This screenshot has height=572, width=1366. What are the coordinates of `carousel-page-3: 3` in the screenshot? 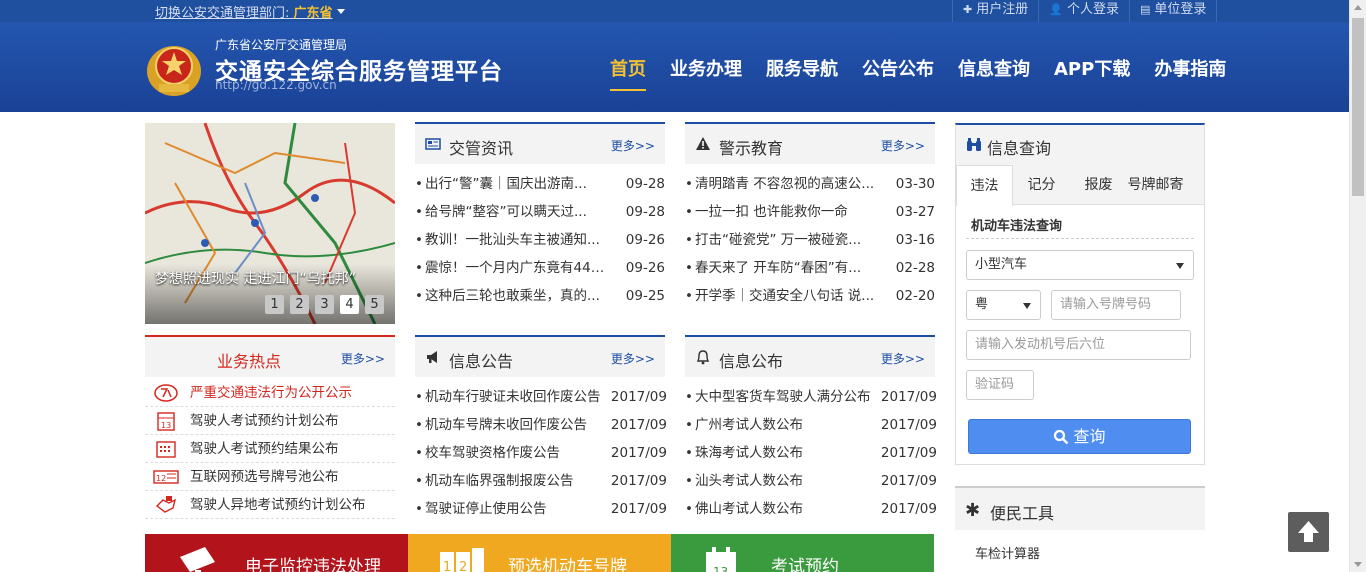 It's located at (324, 304).